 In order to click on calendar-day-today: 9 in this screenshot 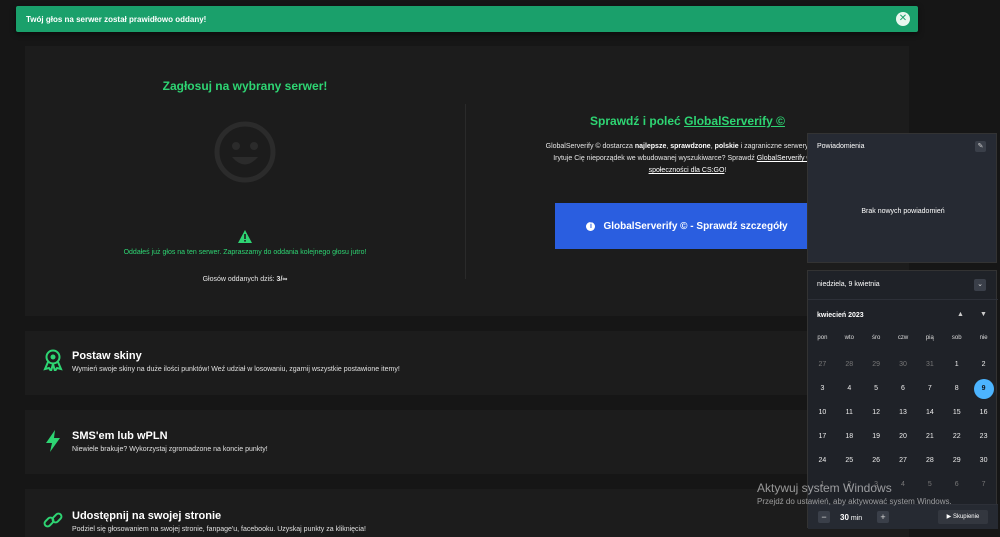, I will do `click(983, 389)`.